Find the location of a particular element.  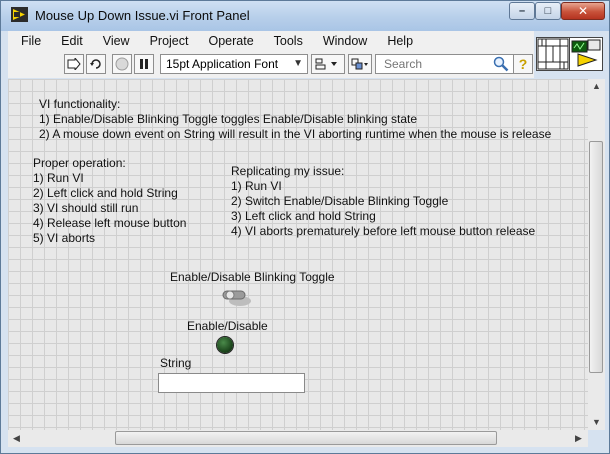

search-input is located at coordinates (434, 64).